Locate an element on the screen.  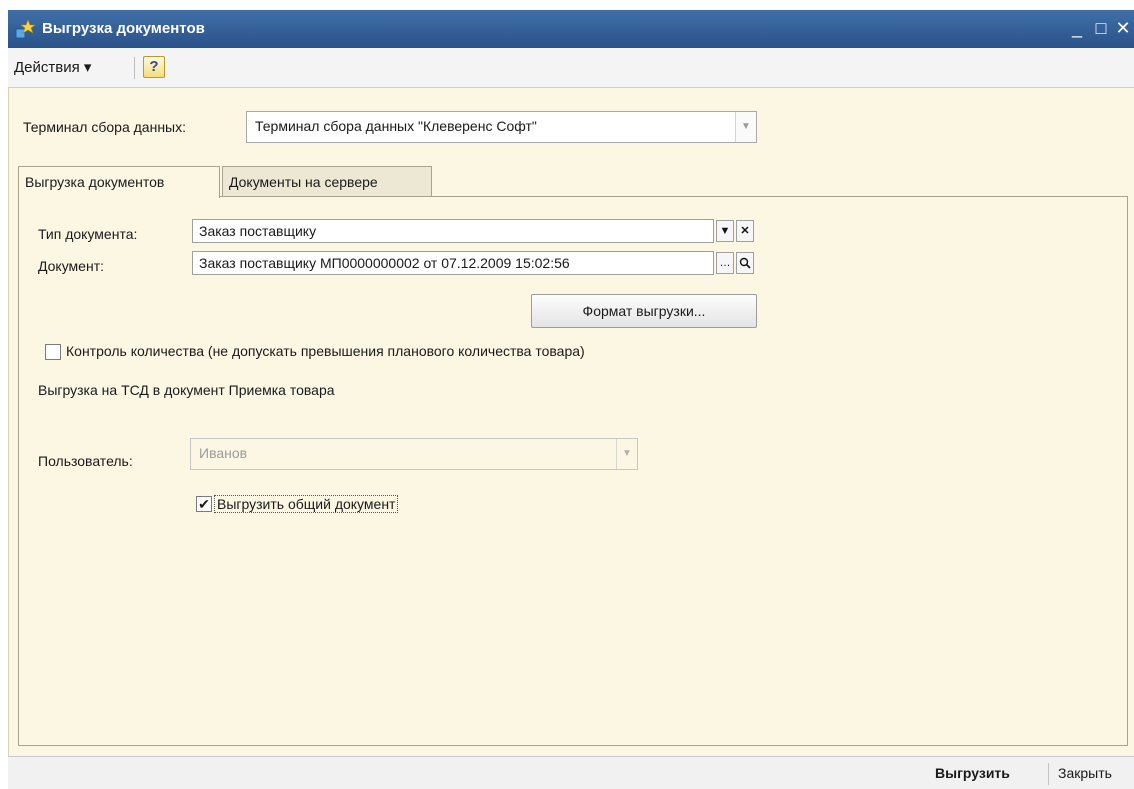
help-icon: ? is located at coordinates (154, 67).